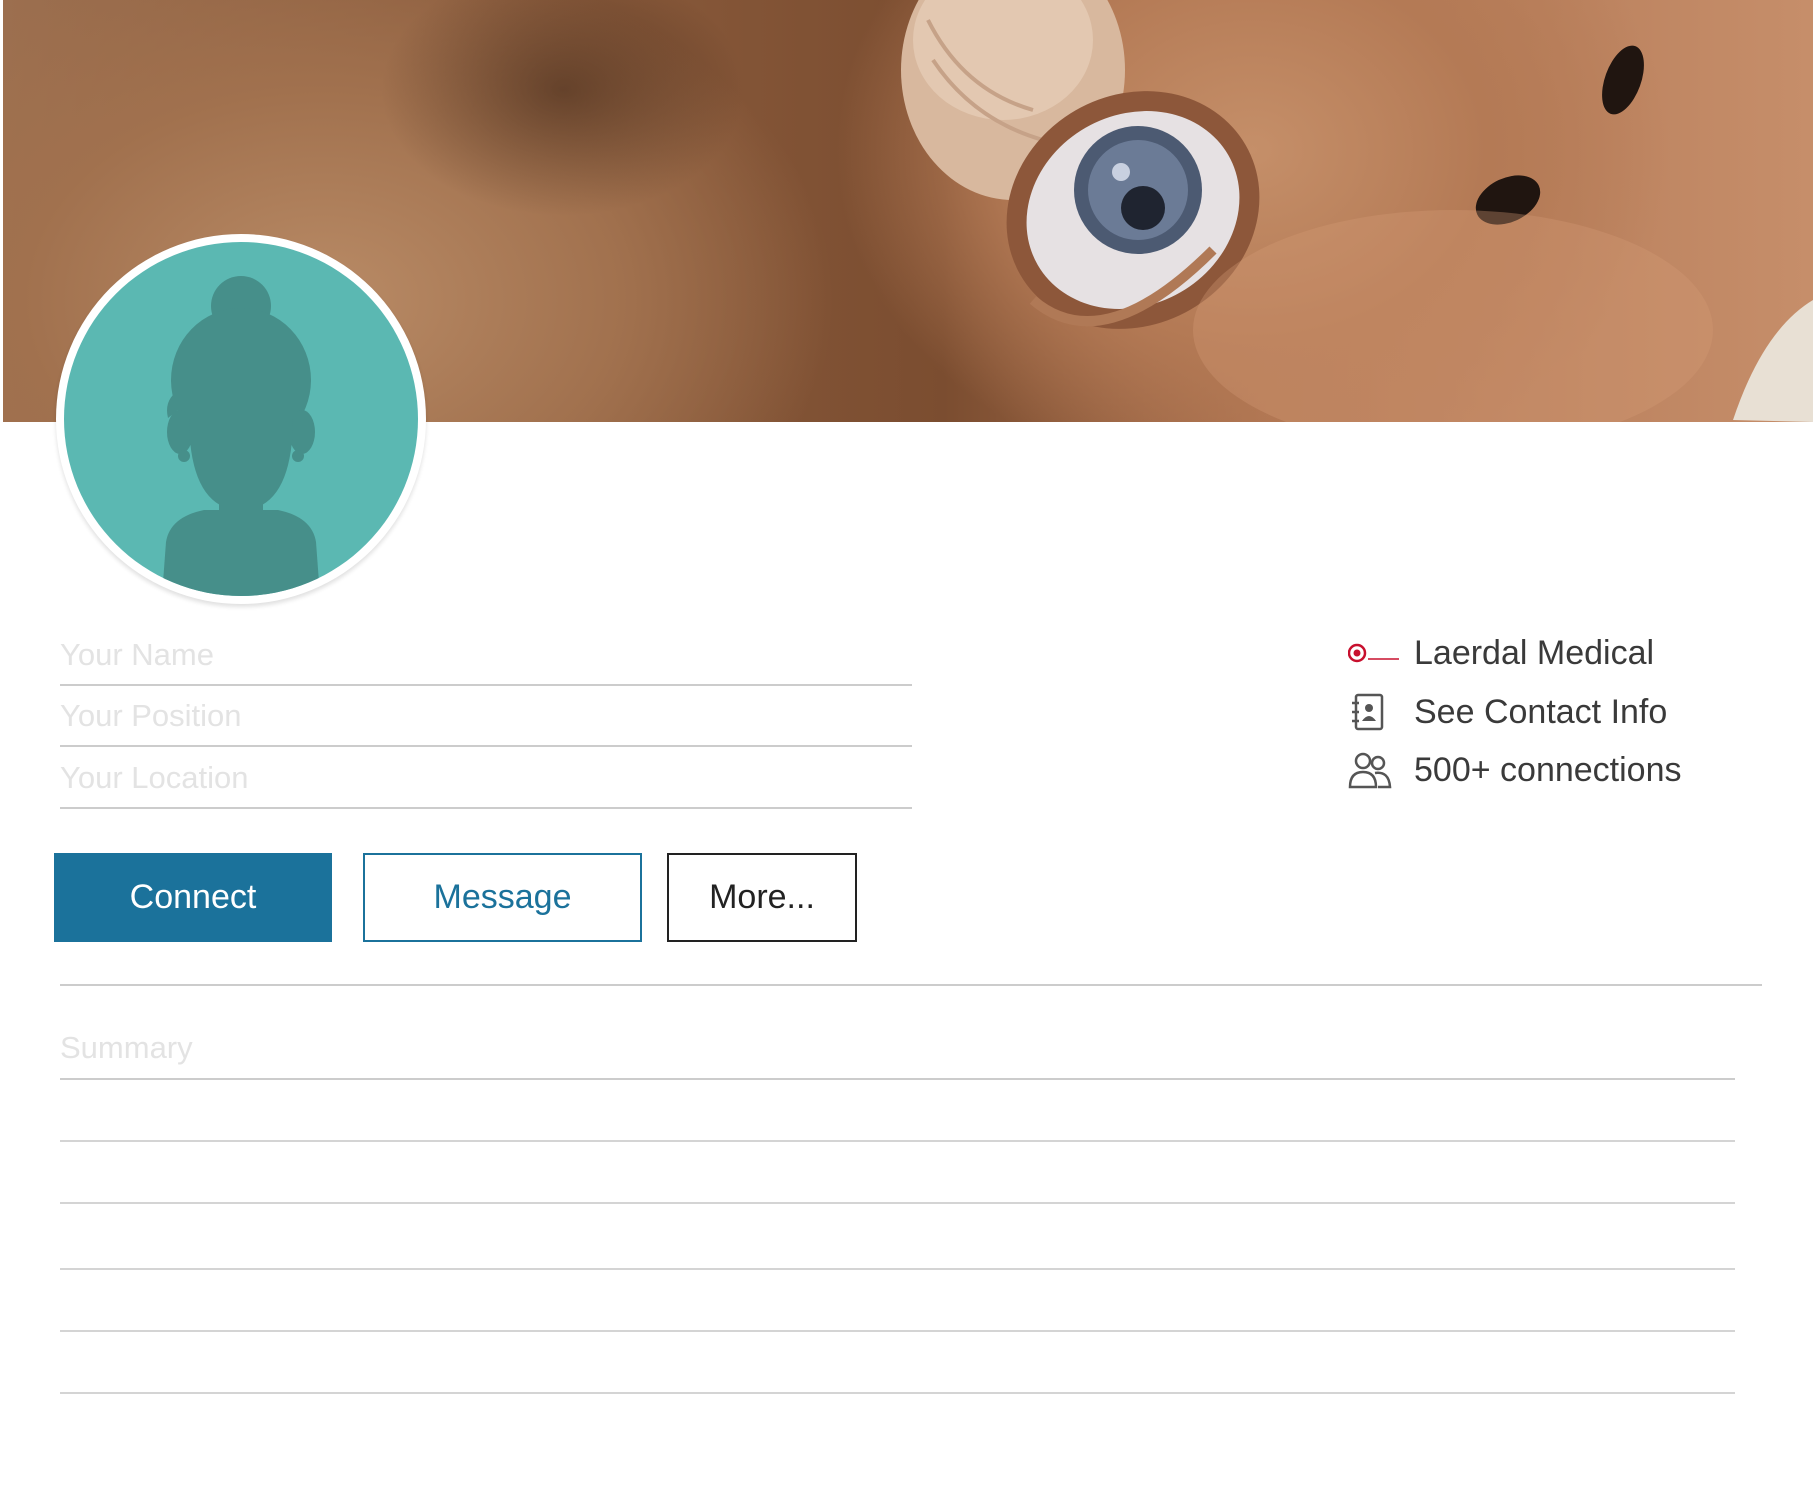  Describe the element at coordinates (241, 436) in the screenshot. I see `woman-silhouette-icon` at that location.